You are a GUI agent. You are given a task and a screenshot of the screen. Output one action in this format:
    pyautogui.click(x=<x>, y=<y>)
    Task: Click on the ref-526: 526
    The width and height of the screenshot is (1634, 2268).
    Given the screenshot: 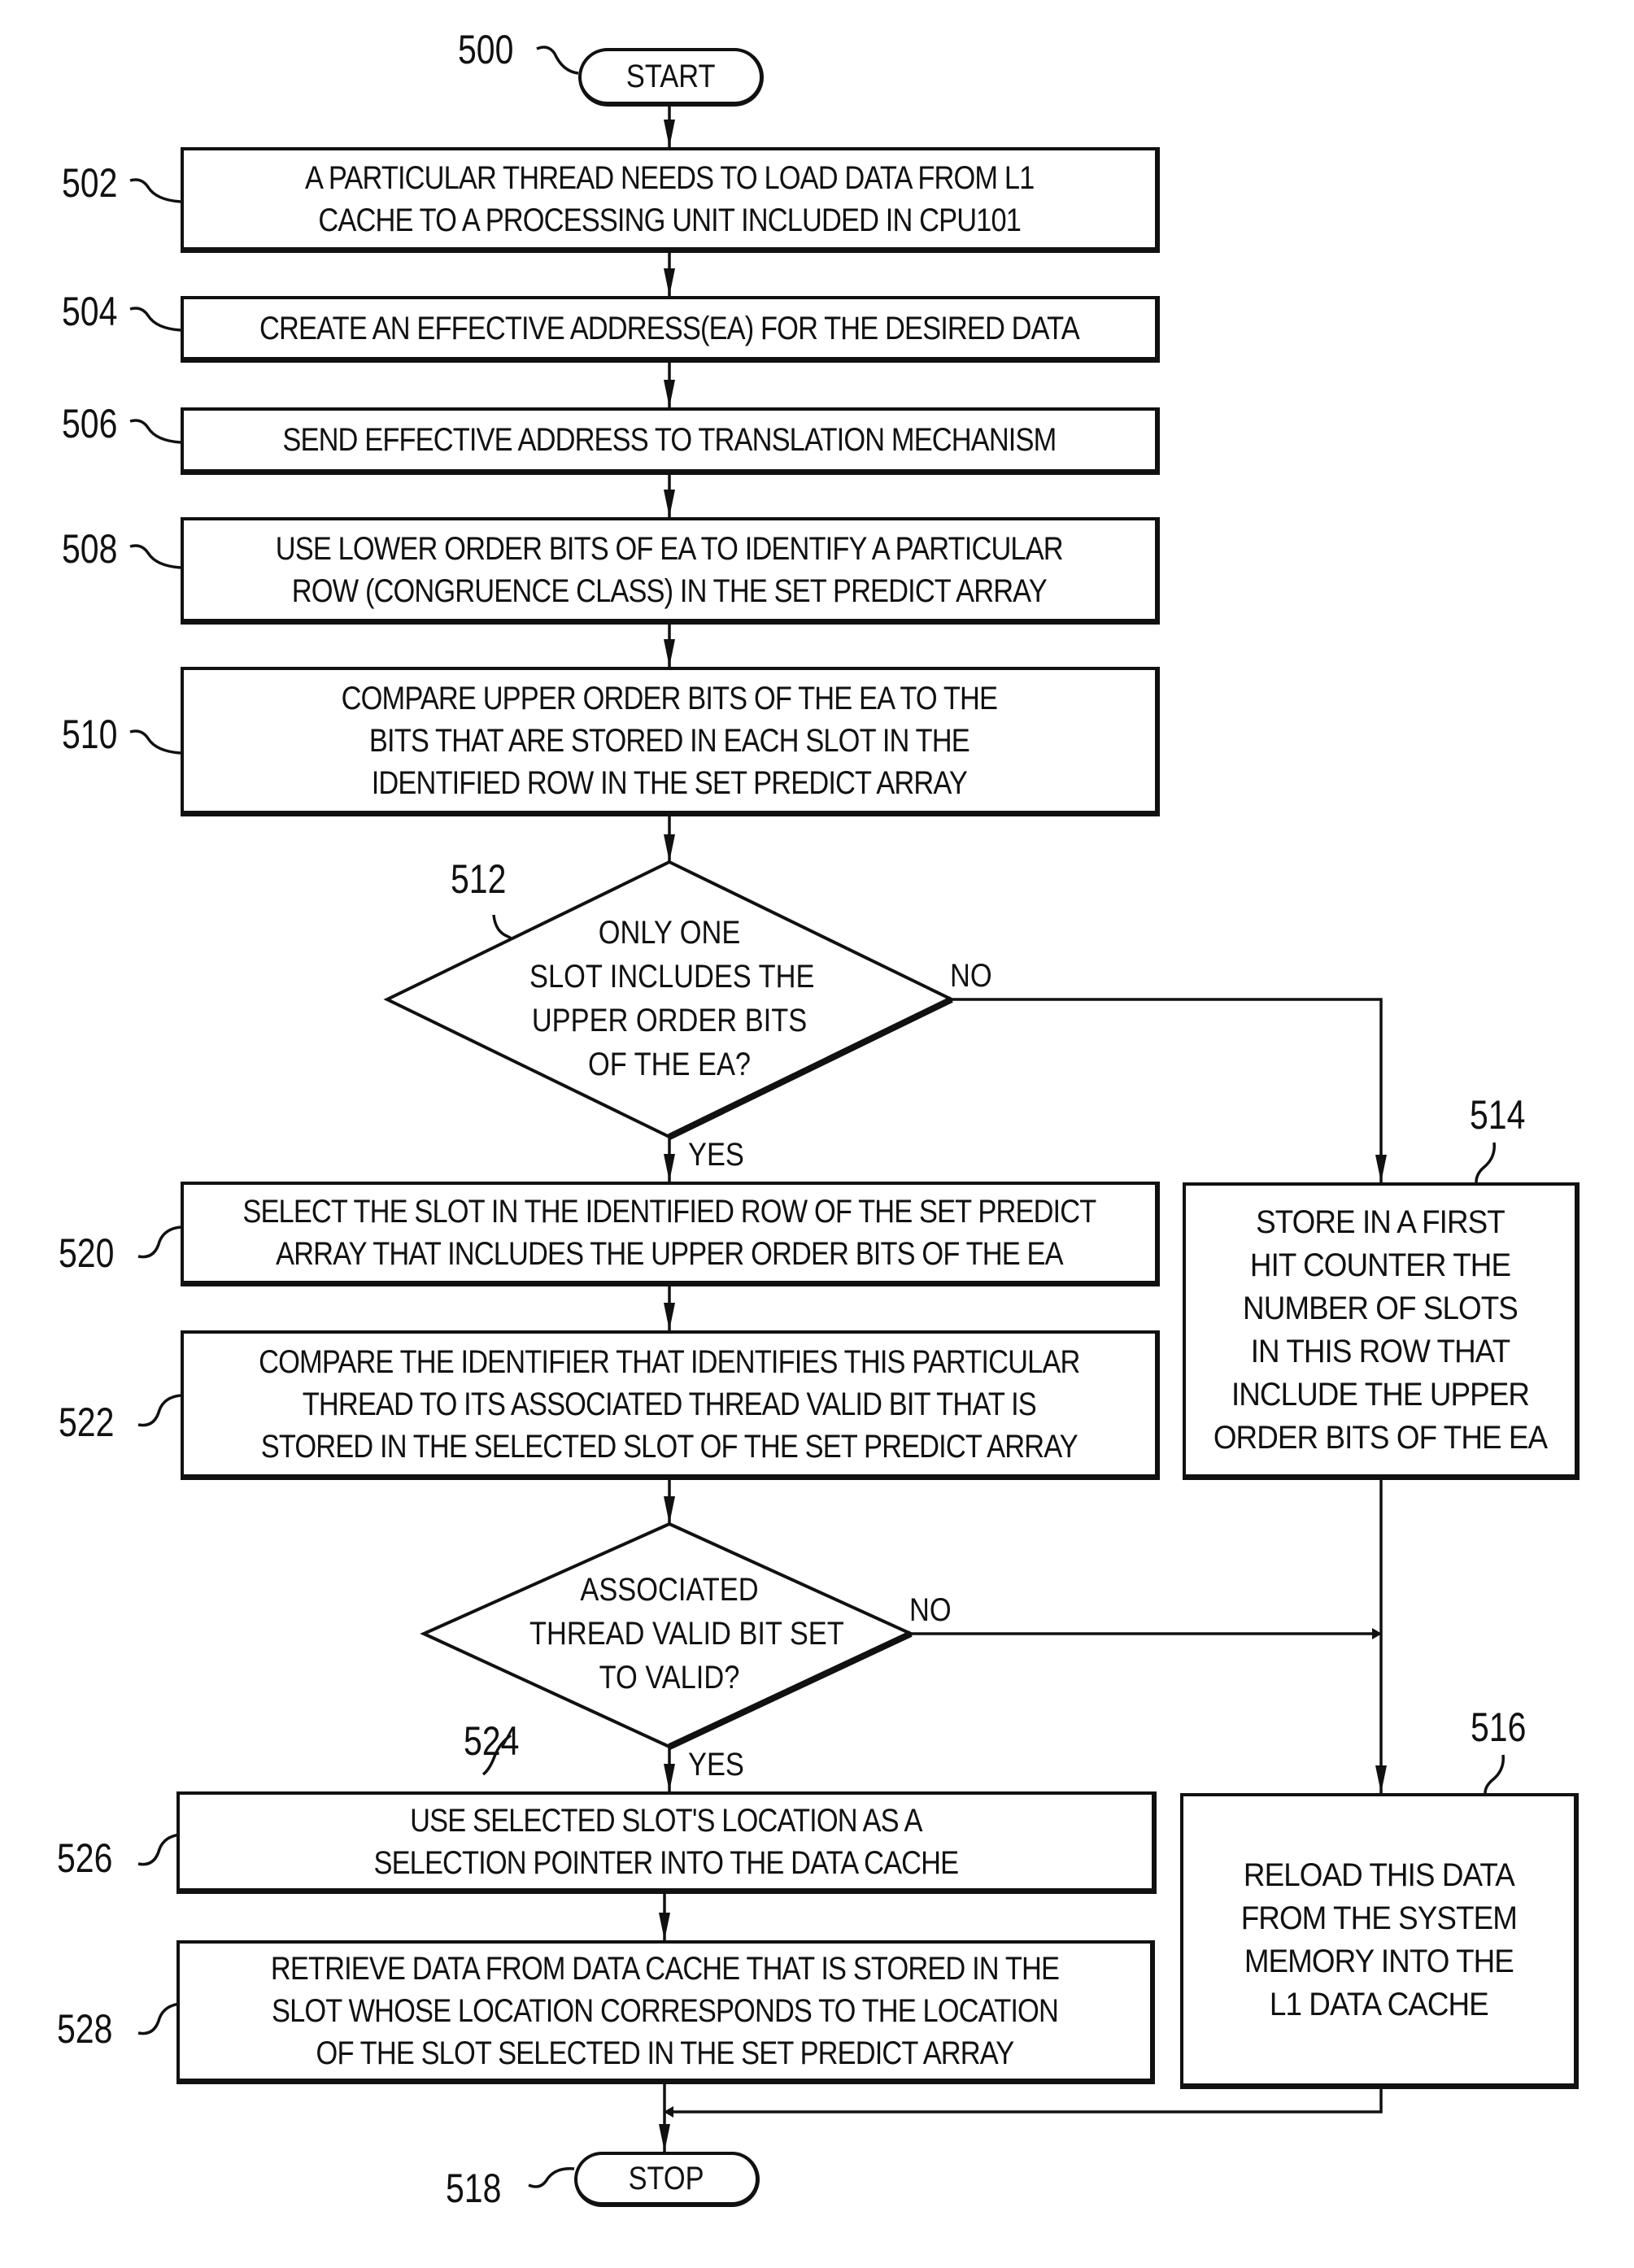 What is the action you would take?
    pyautogui.click(x=85, y=1858)
    